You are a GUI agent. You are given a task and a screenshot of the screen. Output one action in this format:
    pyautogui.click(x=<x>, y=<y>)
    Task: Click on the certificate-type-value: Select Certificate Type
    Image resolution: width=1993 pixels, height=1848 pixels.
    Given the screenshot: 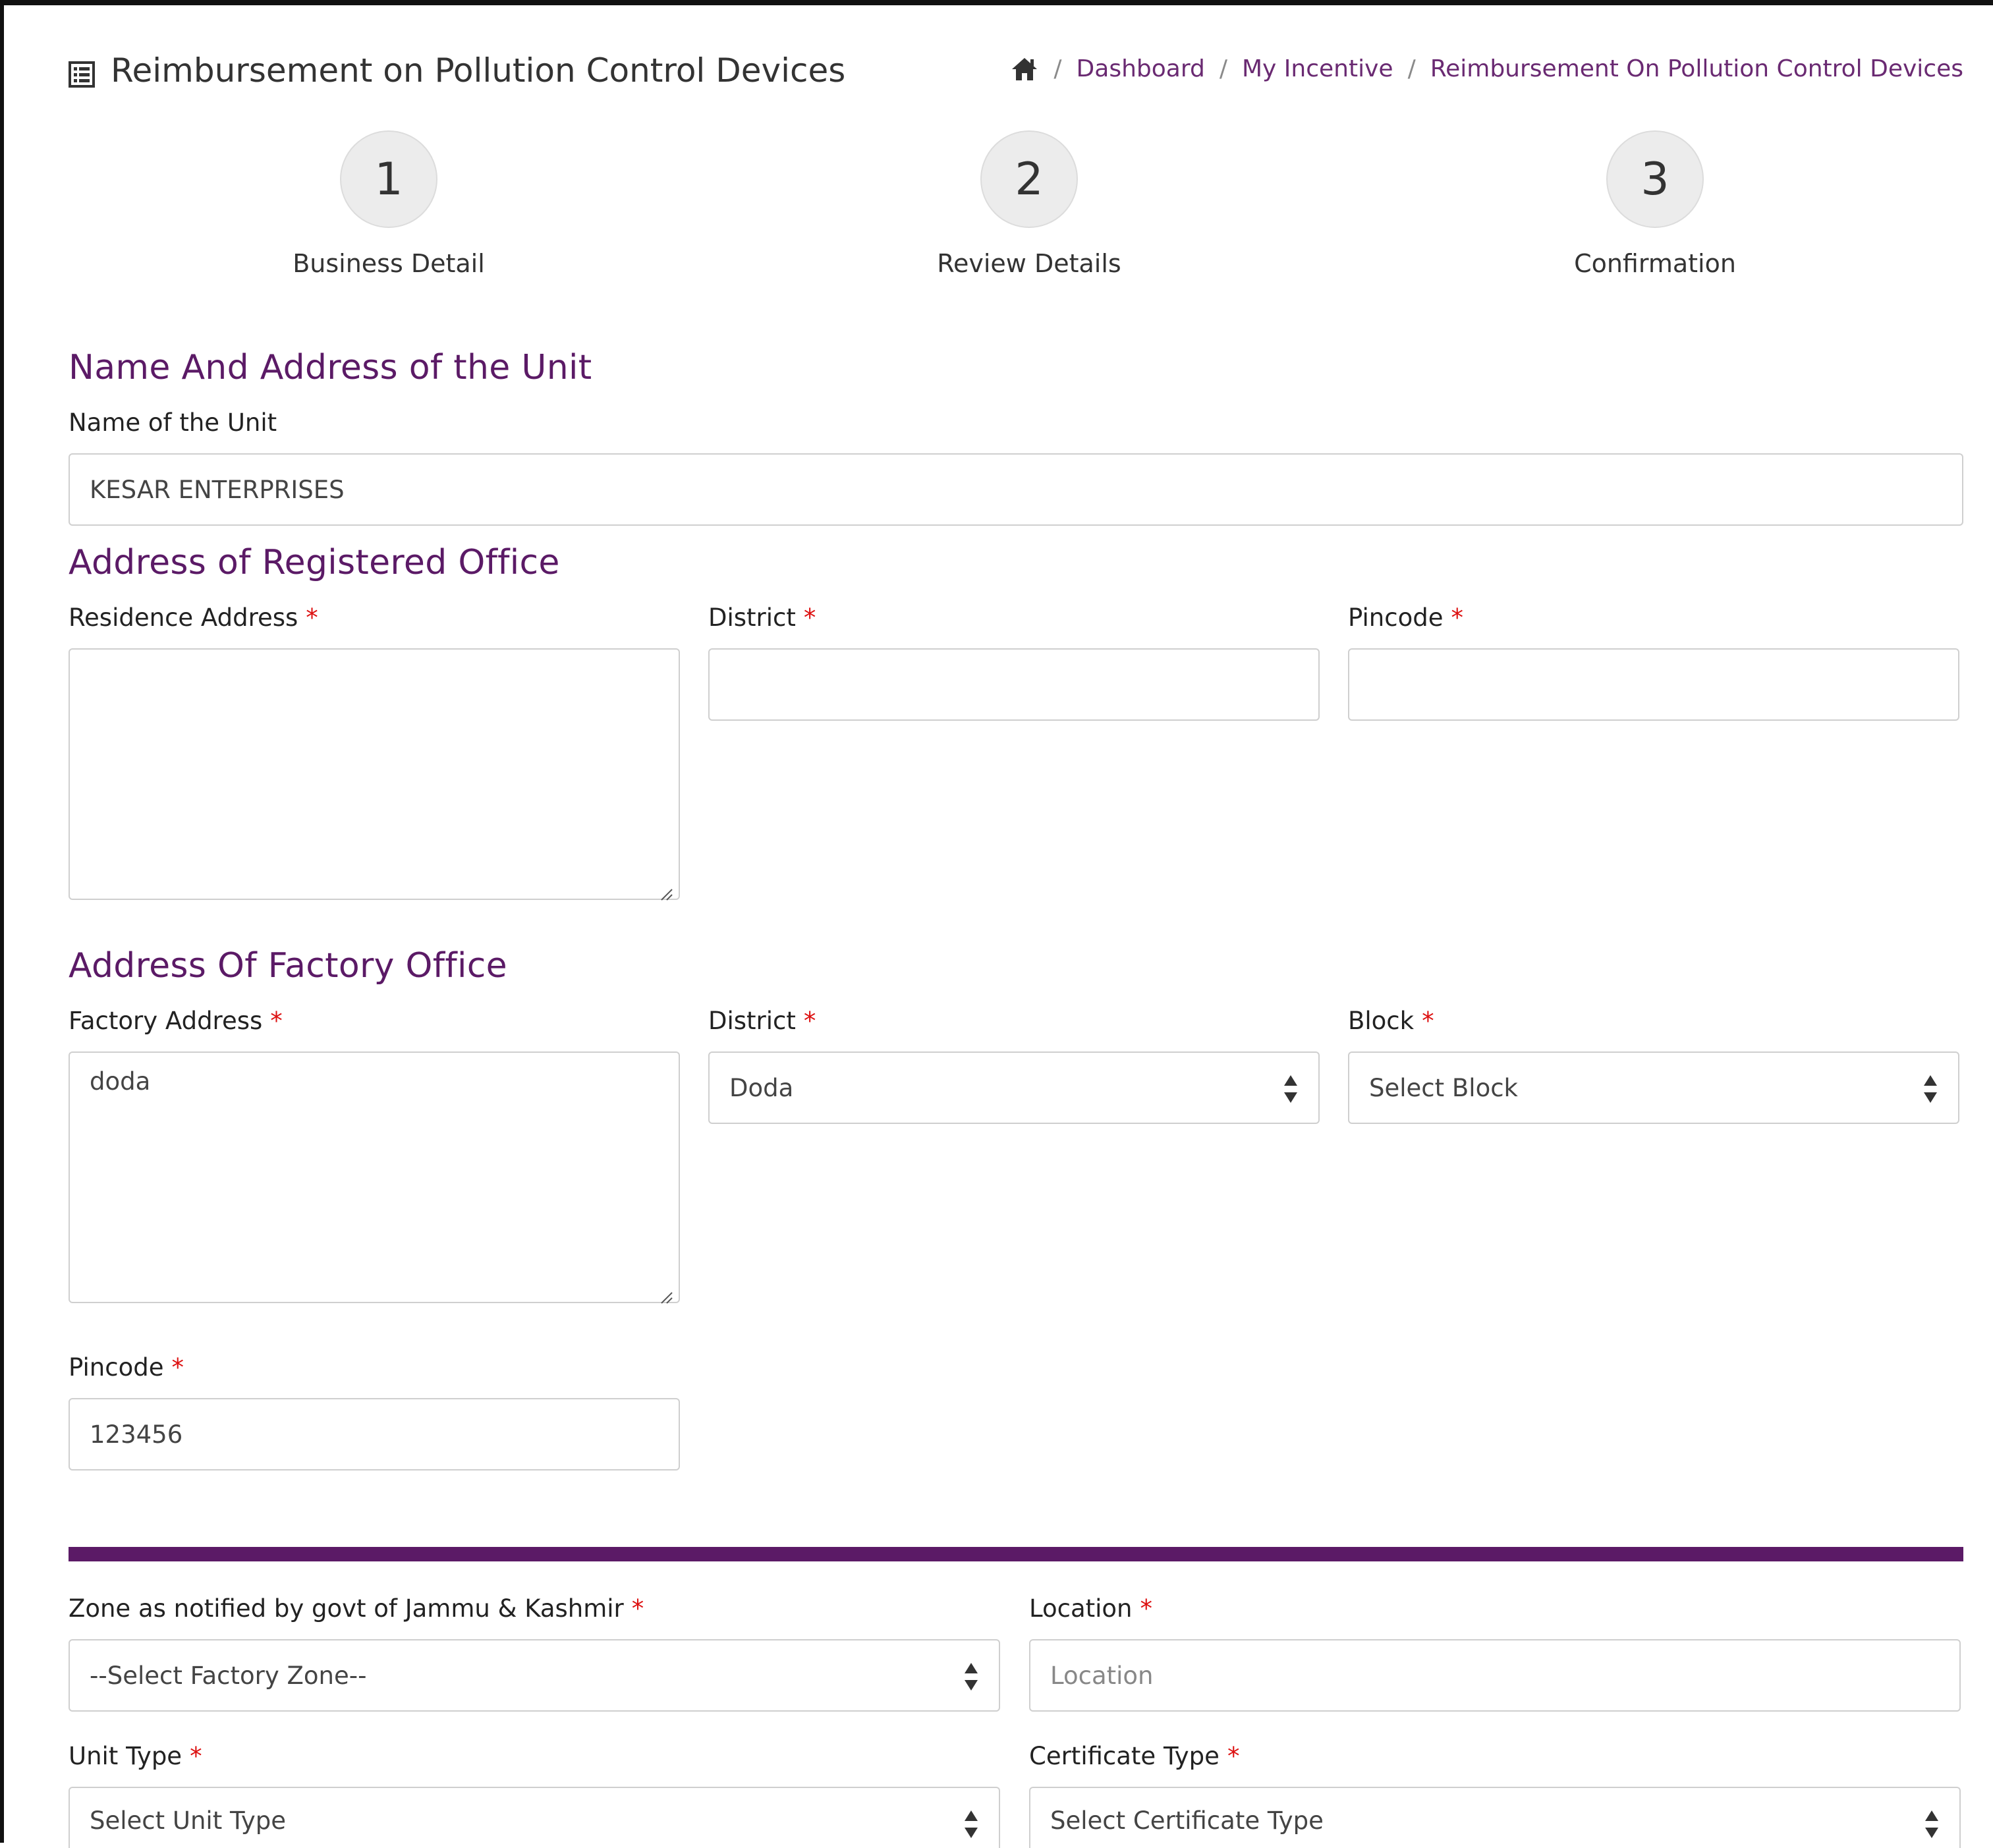 What is the action you would take?
    pyautogui.click(x=1187, y=1820)
    